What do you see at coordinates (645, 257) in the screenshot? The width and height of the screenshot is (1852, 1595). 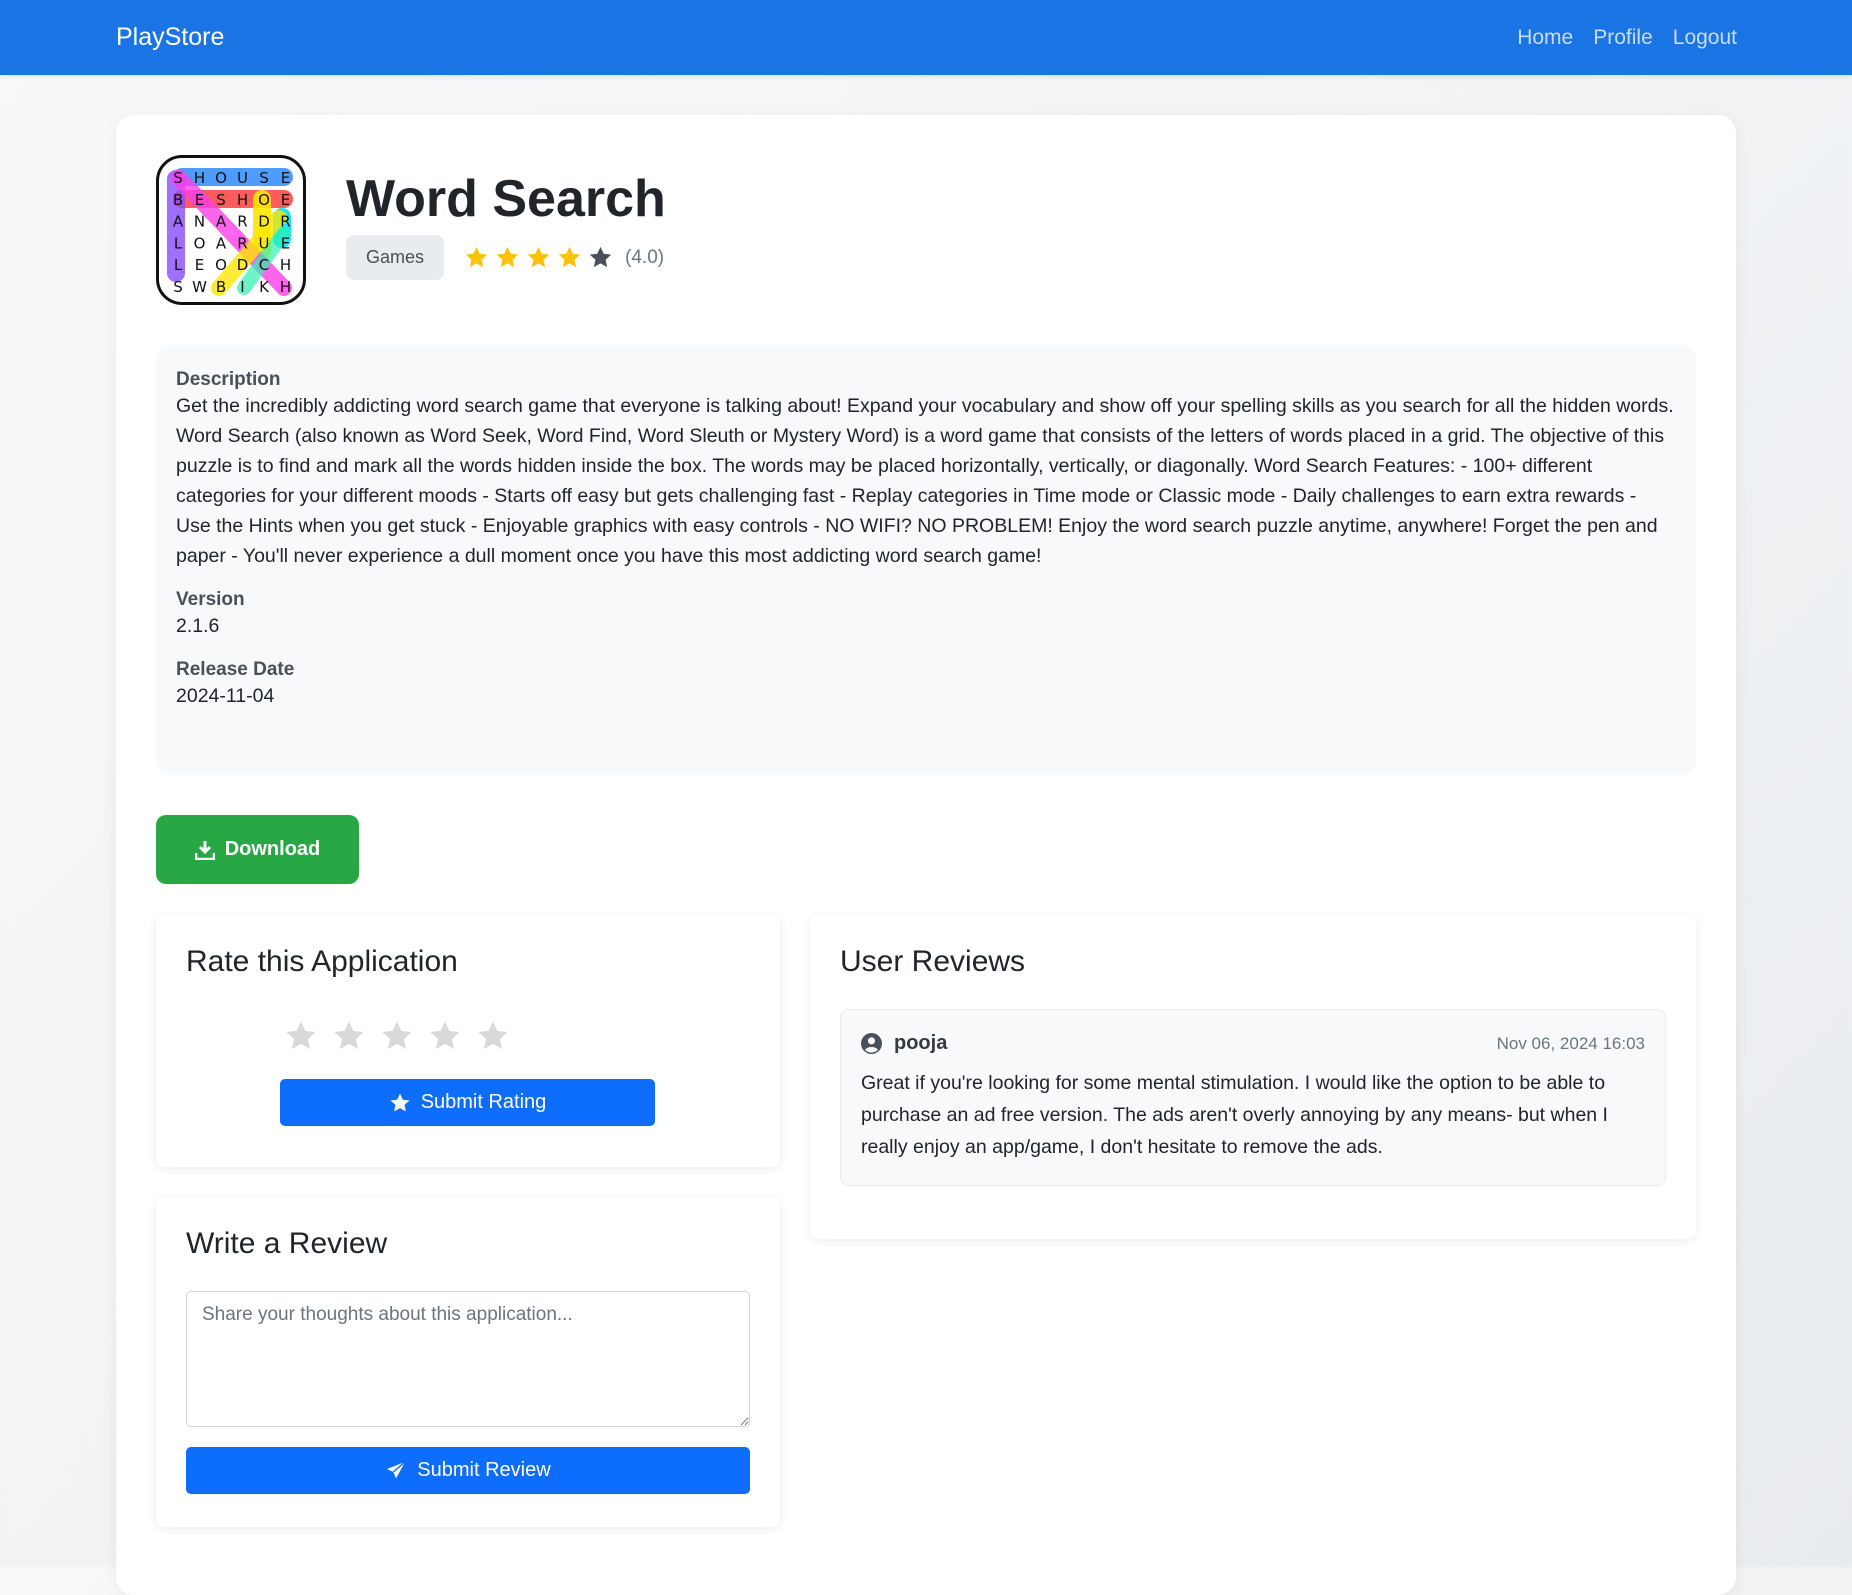 I see `rating-value: (4.0)` at bounding box center [645, 257].